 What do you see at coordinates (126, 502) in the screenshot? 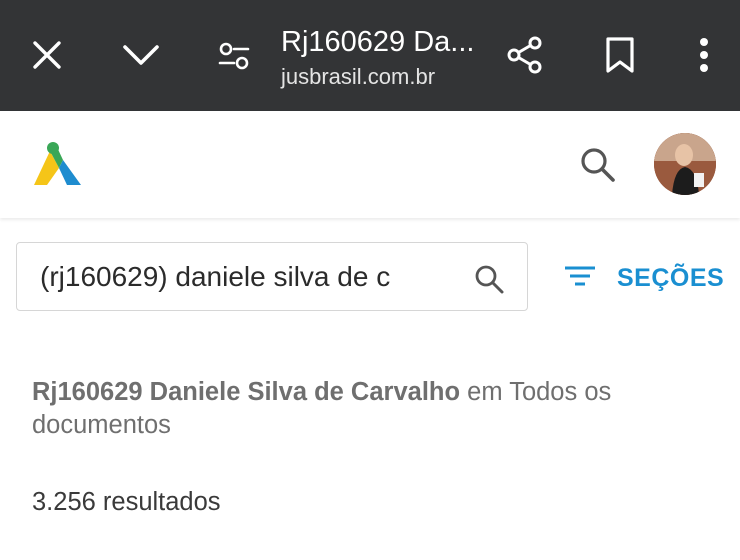
I see `results-count: 3.256 resultados` at bounding box center [126, 502].